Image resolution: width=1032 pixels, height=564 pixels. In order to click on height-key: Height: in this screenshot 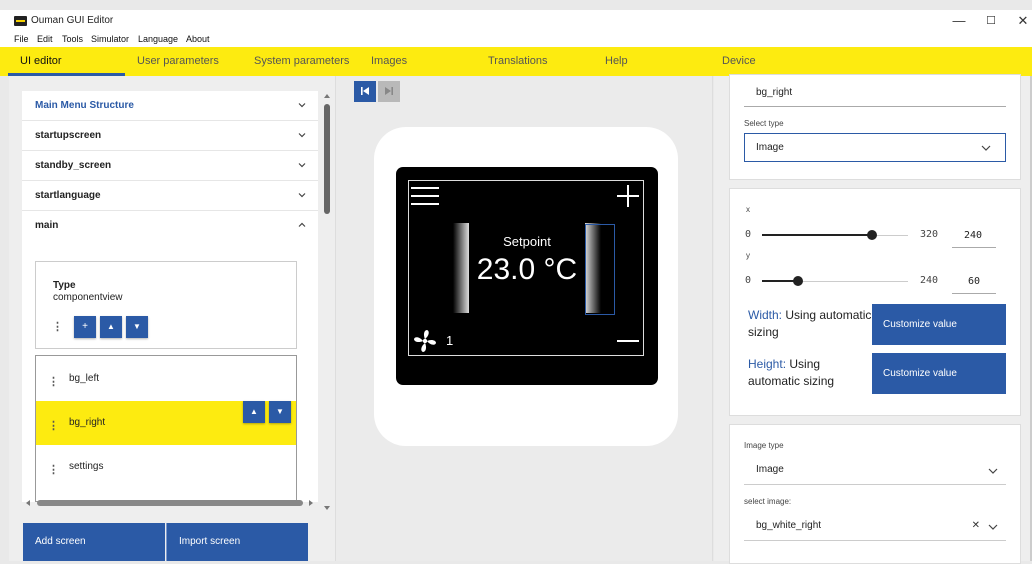, I will do `click(767, 364)`.